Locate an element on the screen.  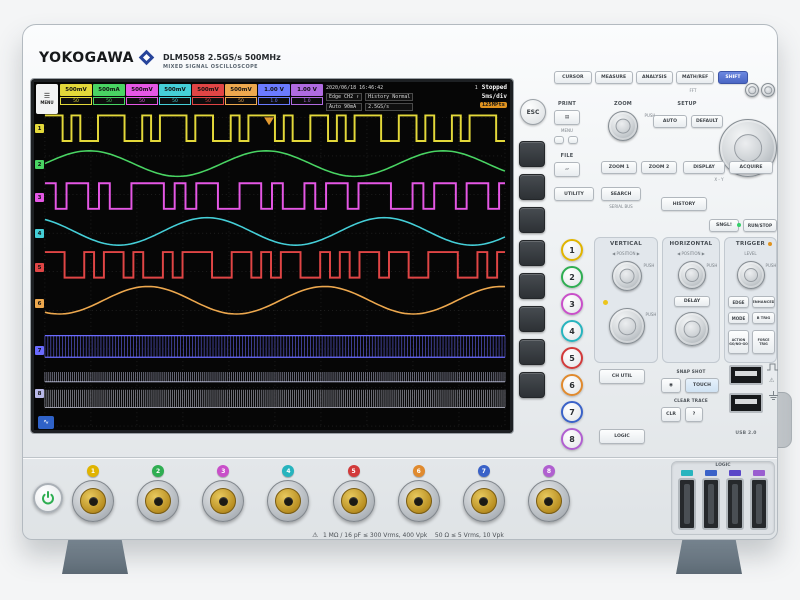
channel-button-8: 8 is located at coordinates (572, 439).